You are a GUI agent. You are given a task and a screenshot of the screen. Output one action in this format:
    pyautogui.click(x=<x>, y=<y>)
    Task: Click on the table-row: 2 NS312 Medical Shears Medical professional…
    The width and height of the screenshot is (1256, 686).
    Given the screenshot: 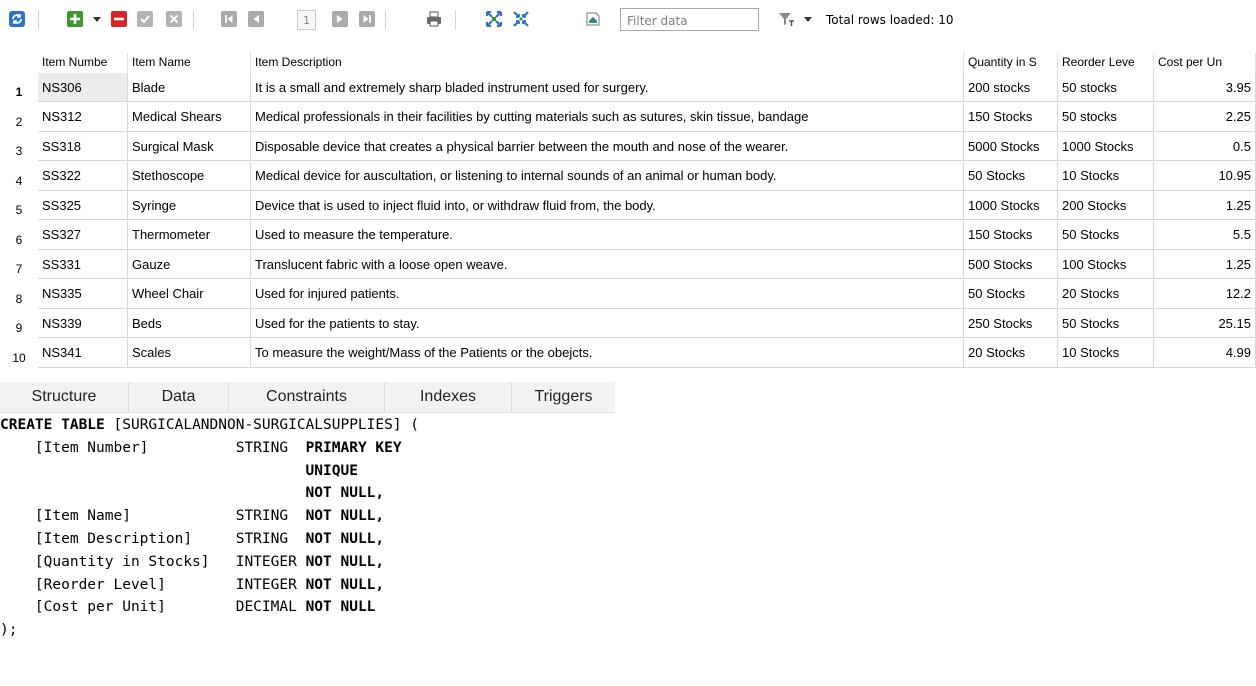 What is the action you would take?
    pyautogui.click(x=628, y=117)
    